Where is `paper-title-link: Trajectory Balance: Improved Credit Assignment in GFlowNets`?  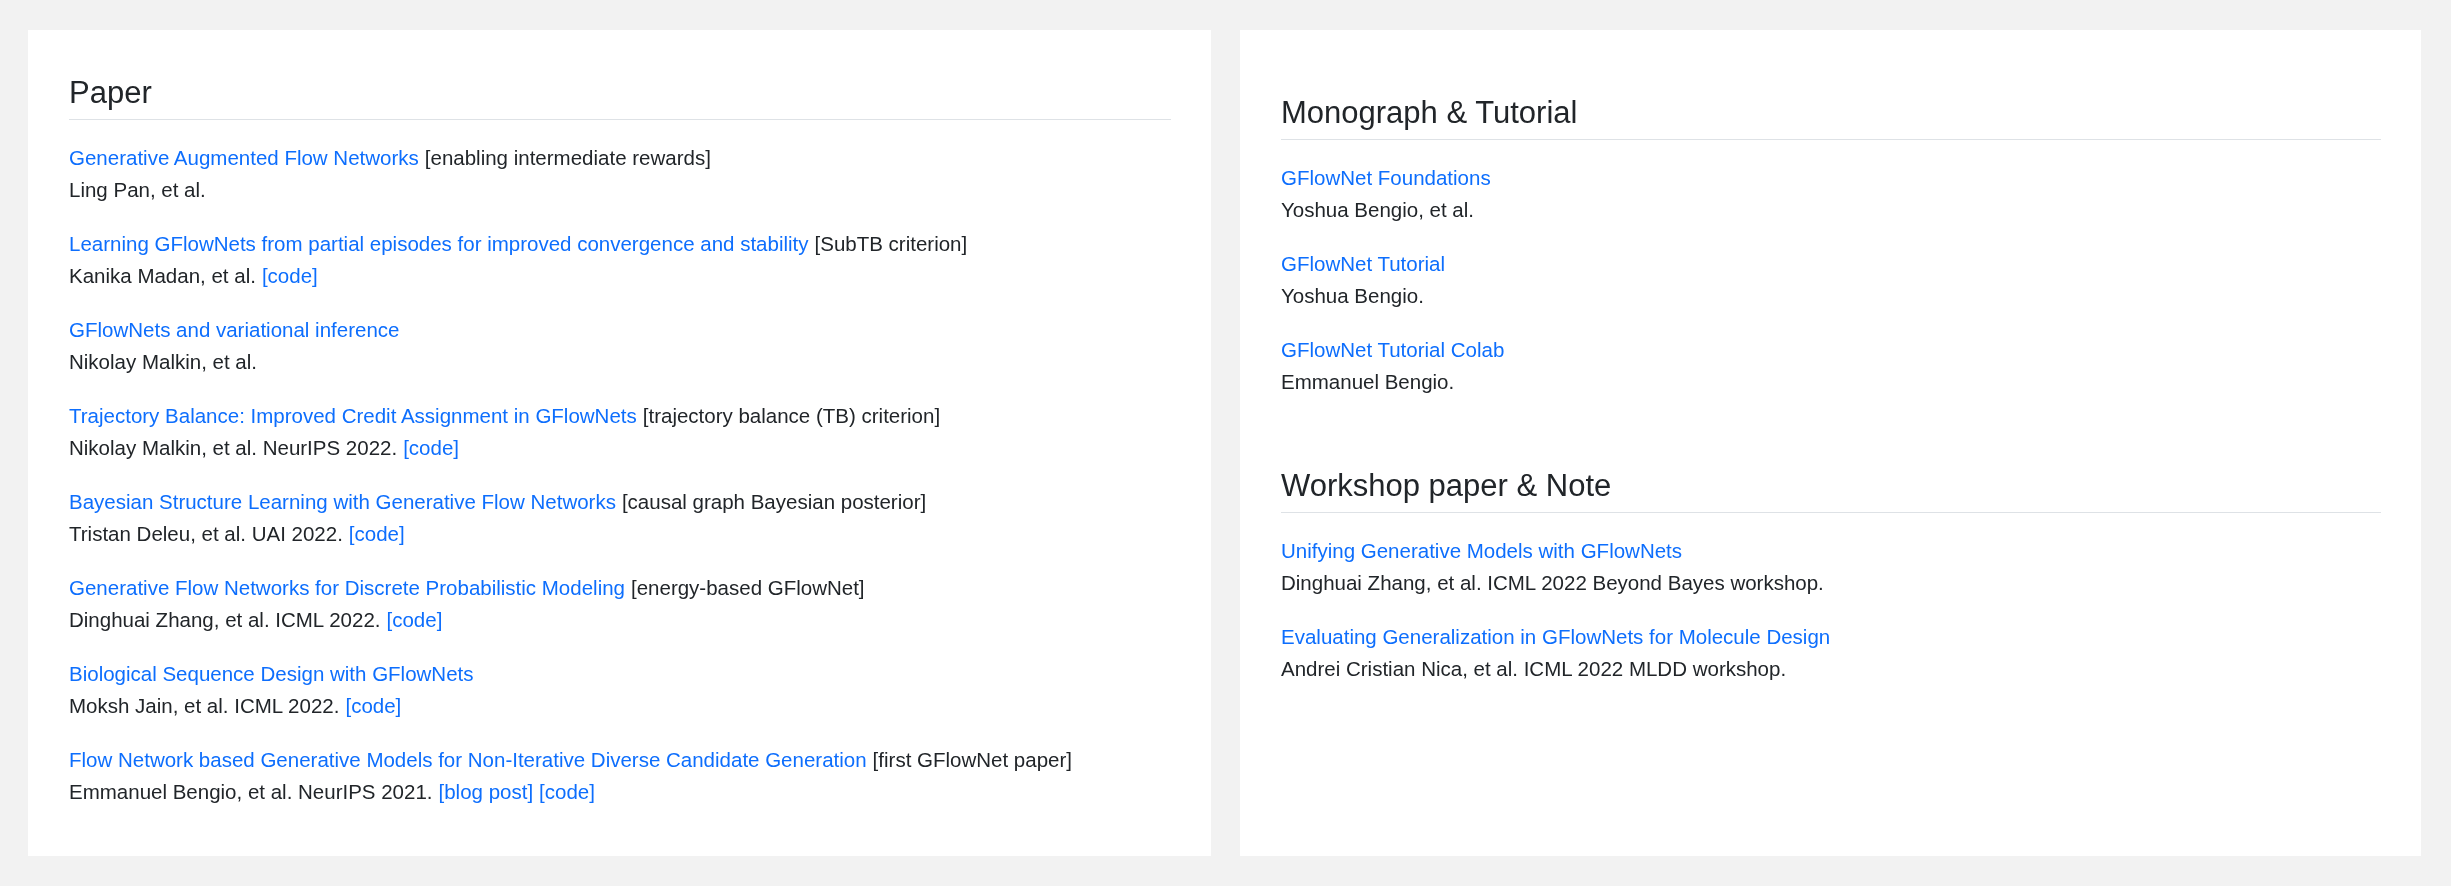
paper-title-link: Trajectory Balance: Improved Credit Assignment in GFlowNets is located at coordinates (353, 416).